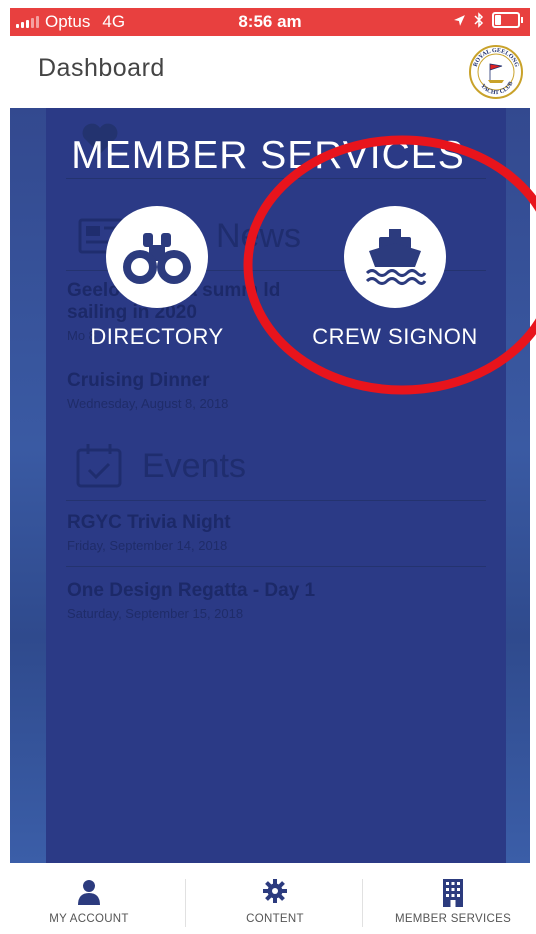  I want to click on club-logo: ROYAL GEELONG YACHT CLUB, so click(496, 72).